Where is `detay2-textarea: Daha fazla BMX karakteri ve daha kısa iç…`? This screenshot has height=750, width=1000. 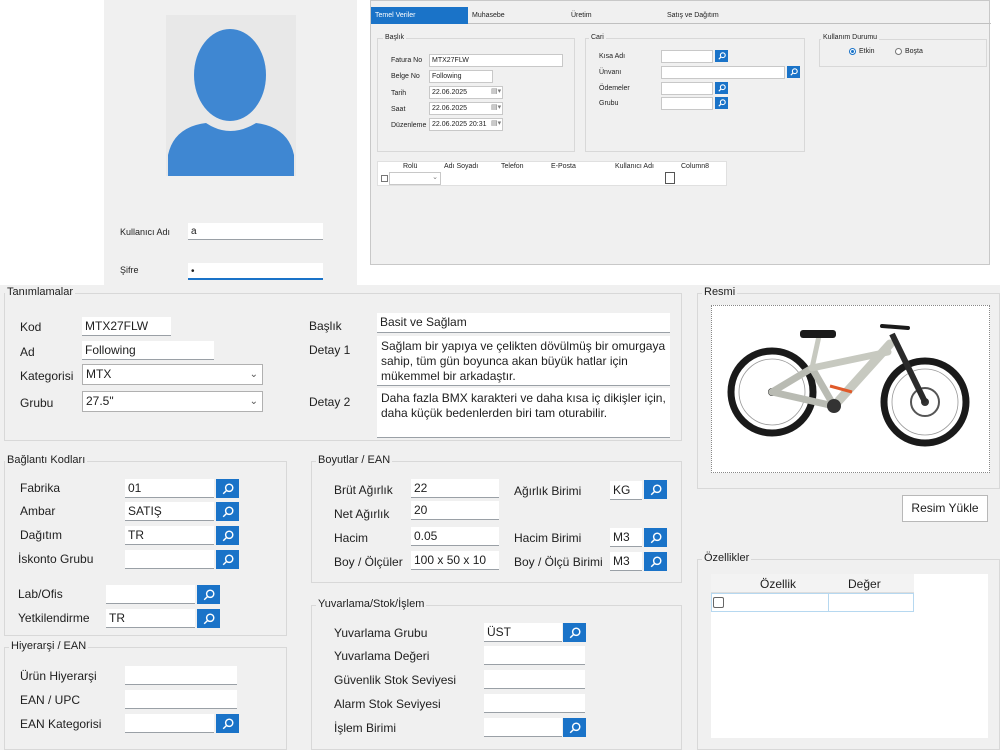 detay2-textarea: Daha fazla BMX karakteri ve daha kısa iç… is located at coordinates (523, 413).